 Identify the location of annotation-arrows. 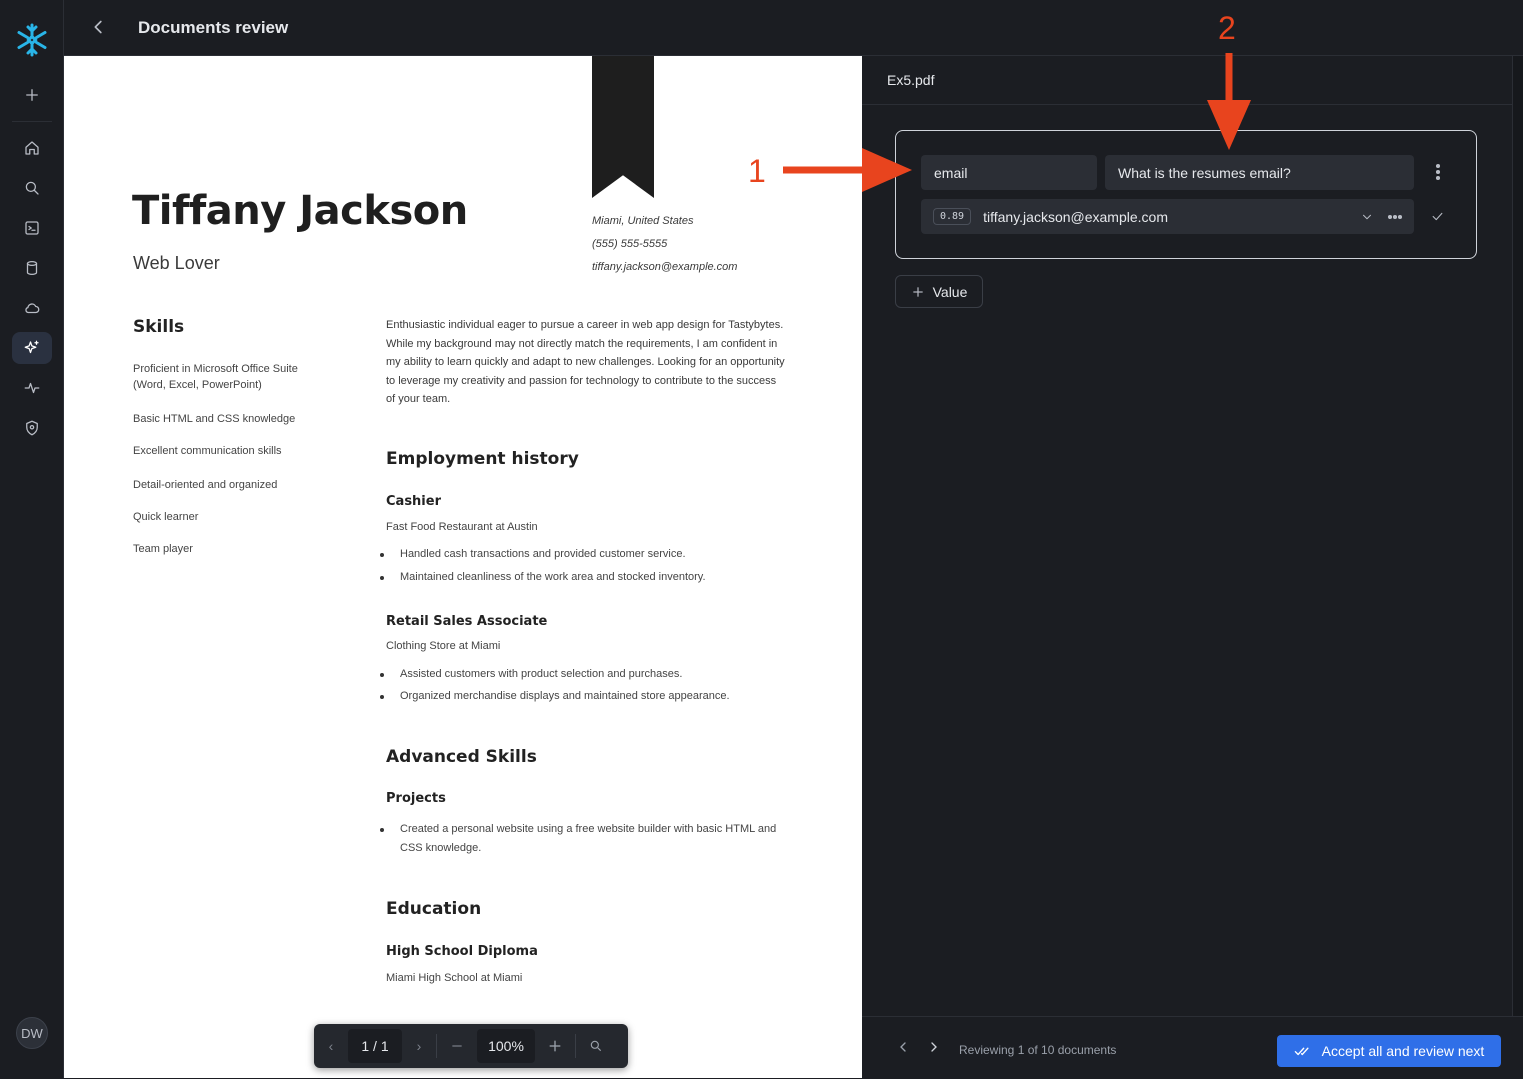
(1017, 122).